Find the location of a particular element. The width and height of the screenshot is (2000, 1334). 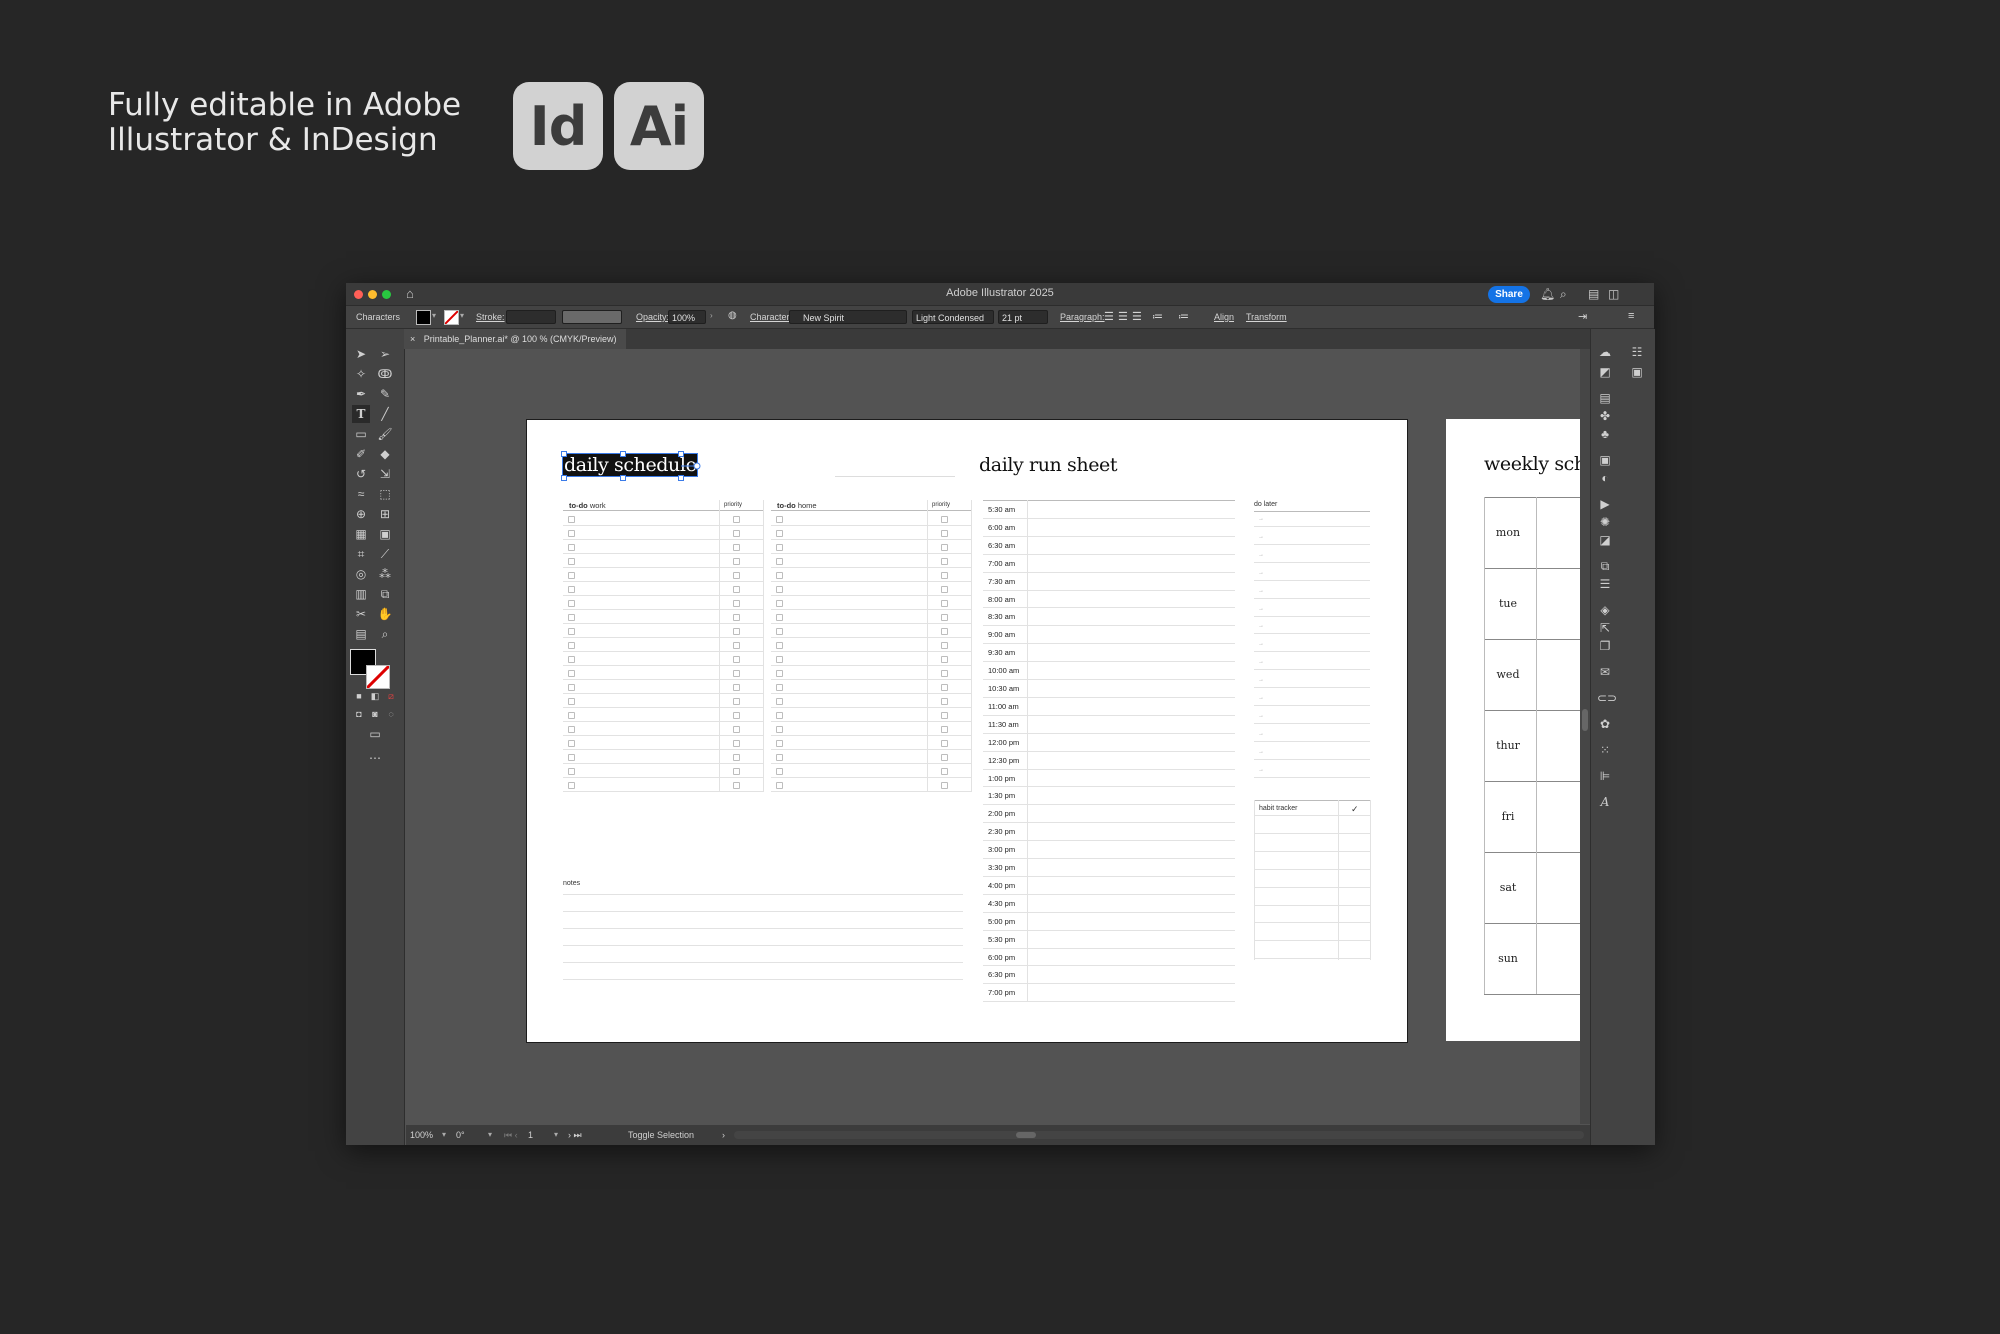

fill-dropdown-icon: ▾ is located at coordinates (434, 315).